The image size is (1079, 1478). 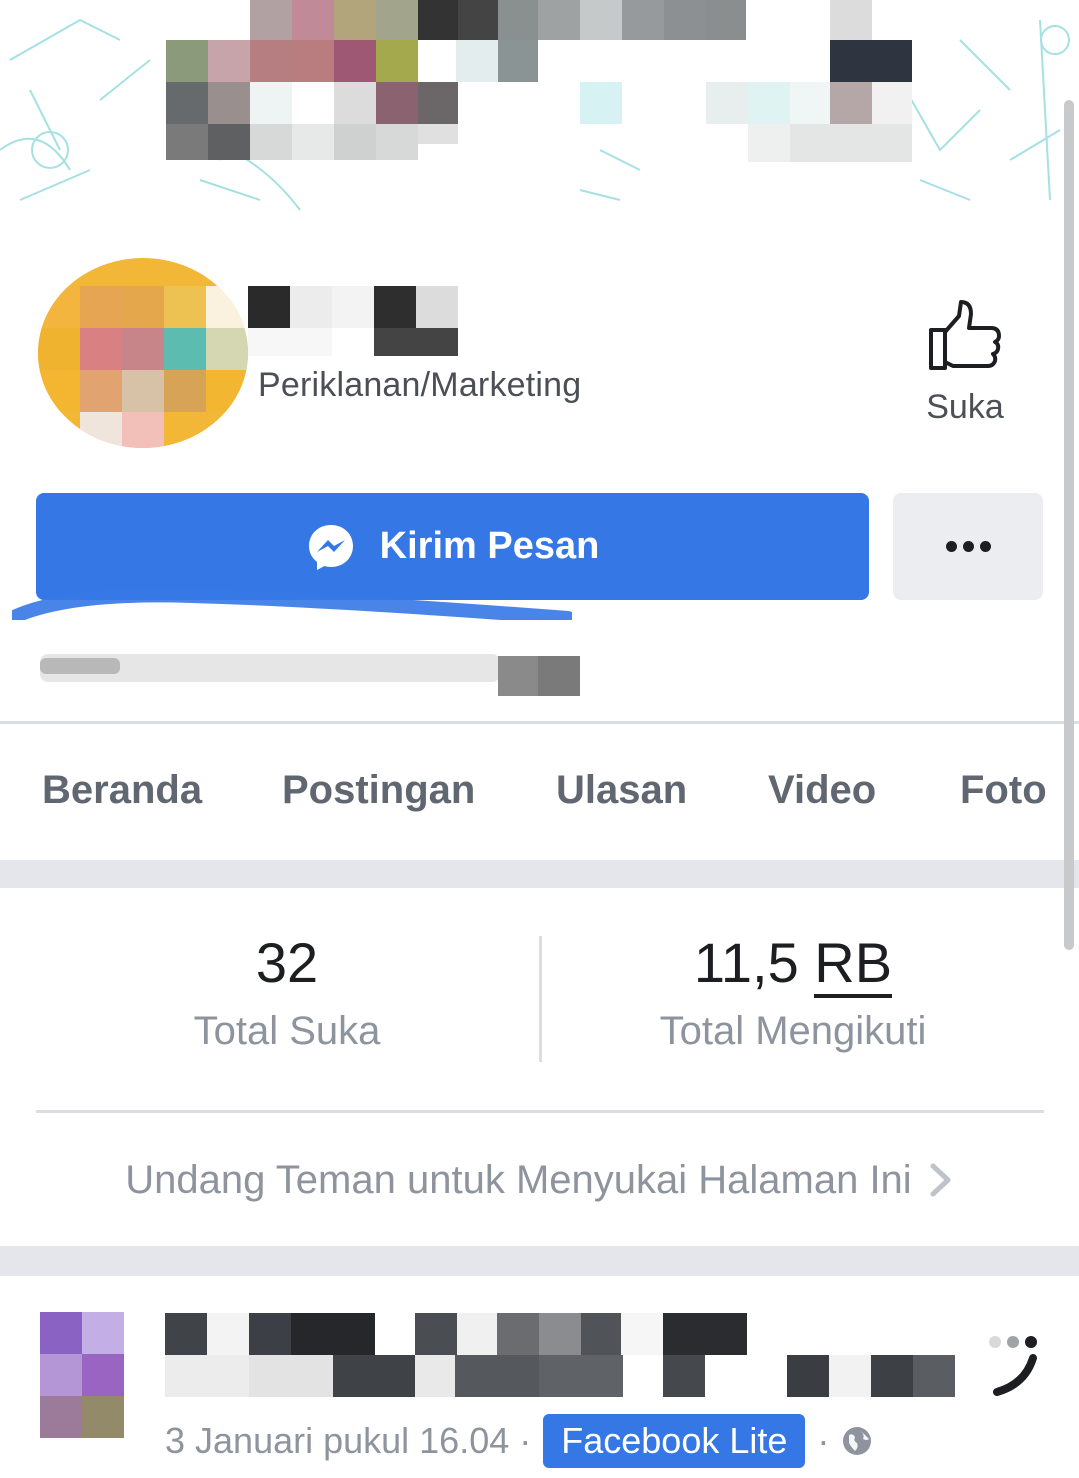 I want to click on cover-photo, so click(x=539, y=110).